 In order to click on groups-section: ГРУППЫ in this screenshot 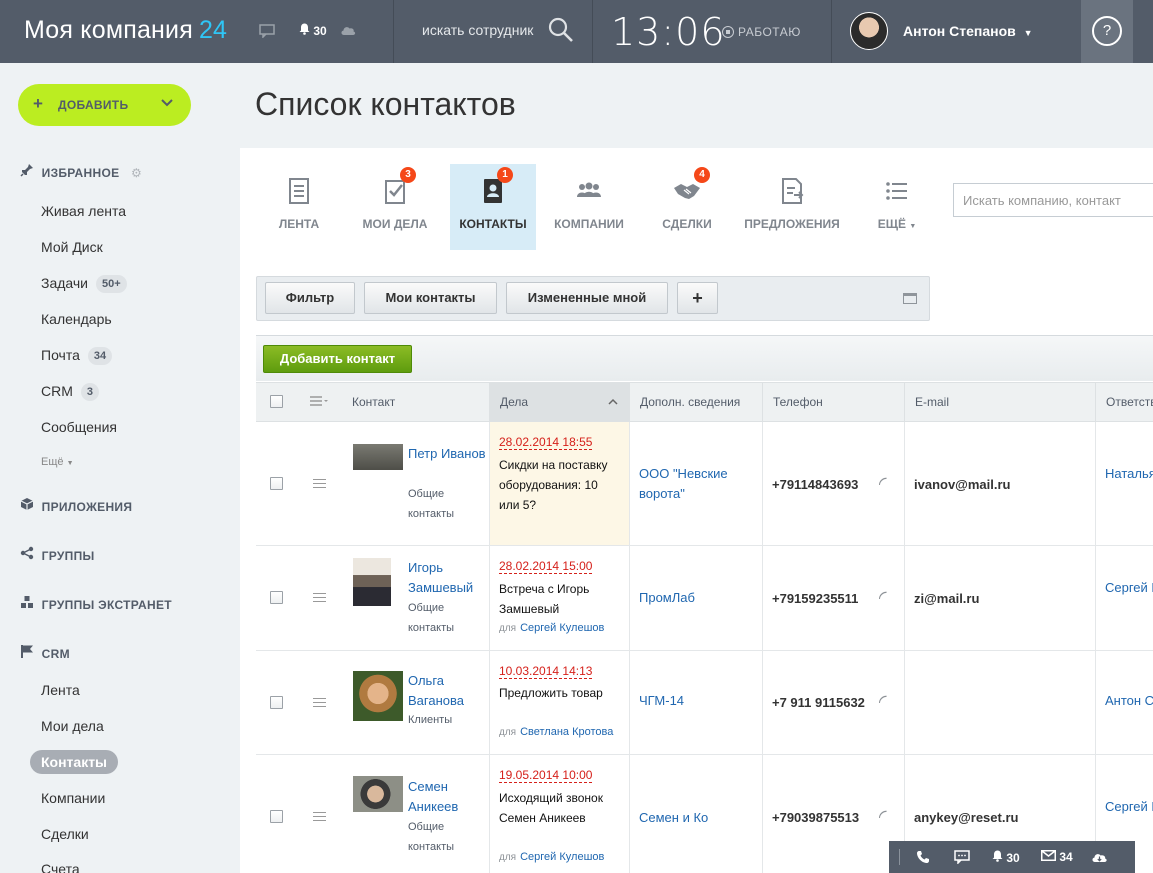, I will do `click(57, 554)`.